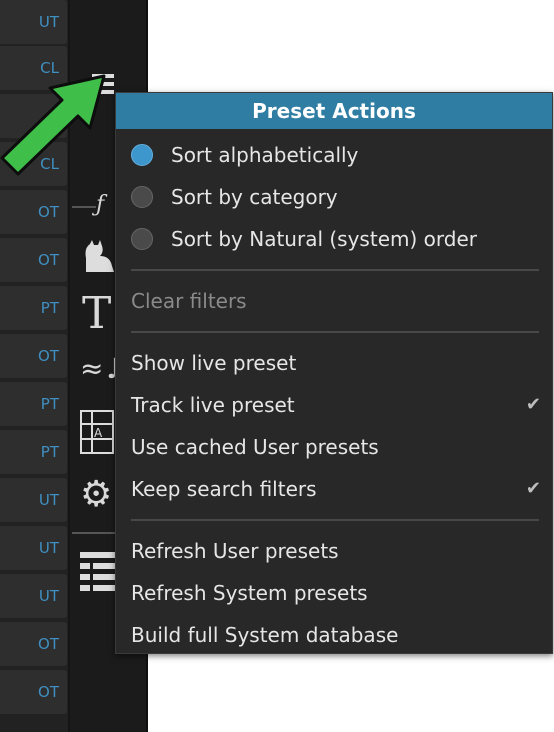  I want to click on sort-natural-order-option: Sort by Natural (system) order, so click(336, 239).